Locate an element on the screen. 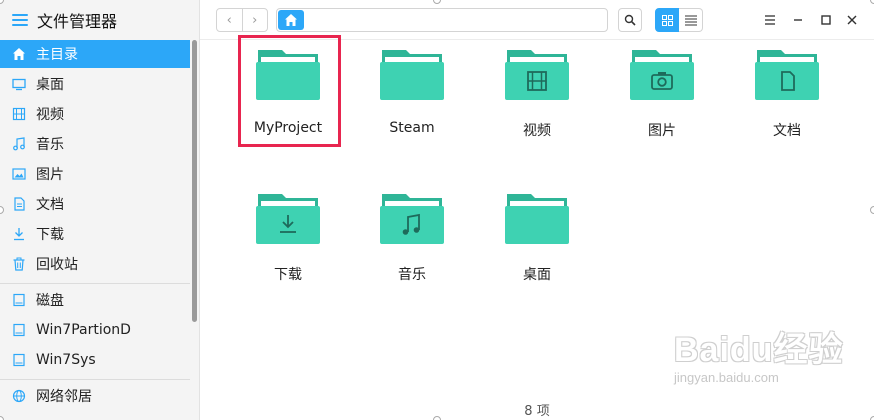 This screenshot has width=874, height=420. file-item-label: 视频 is located at coordinates (537, 131).